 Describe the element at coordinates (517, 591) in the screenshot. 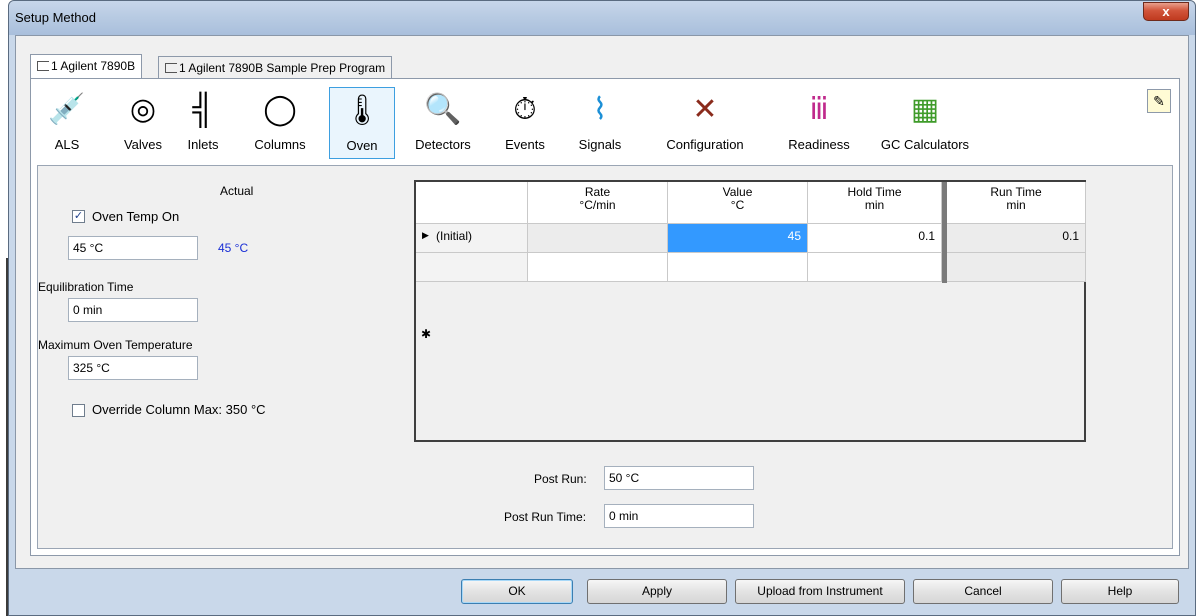

I see `ok-button: OK` at that location.